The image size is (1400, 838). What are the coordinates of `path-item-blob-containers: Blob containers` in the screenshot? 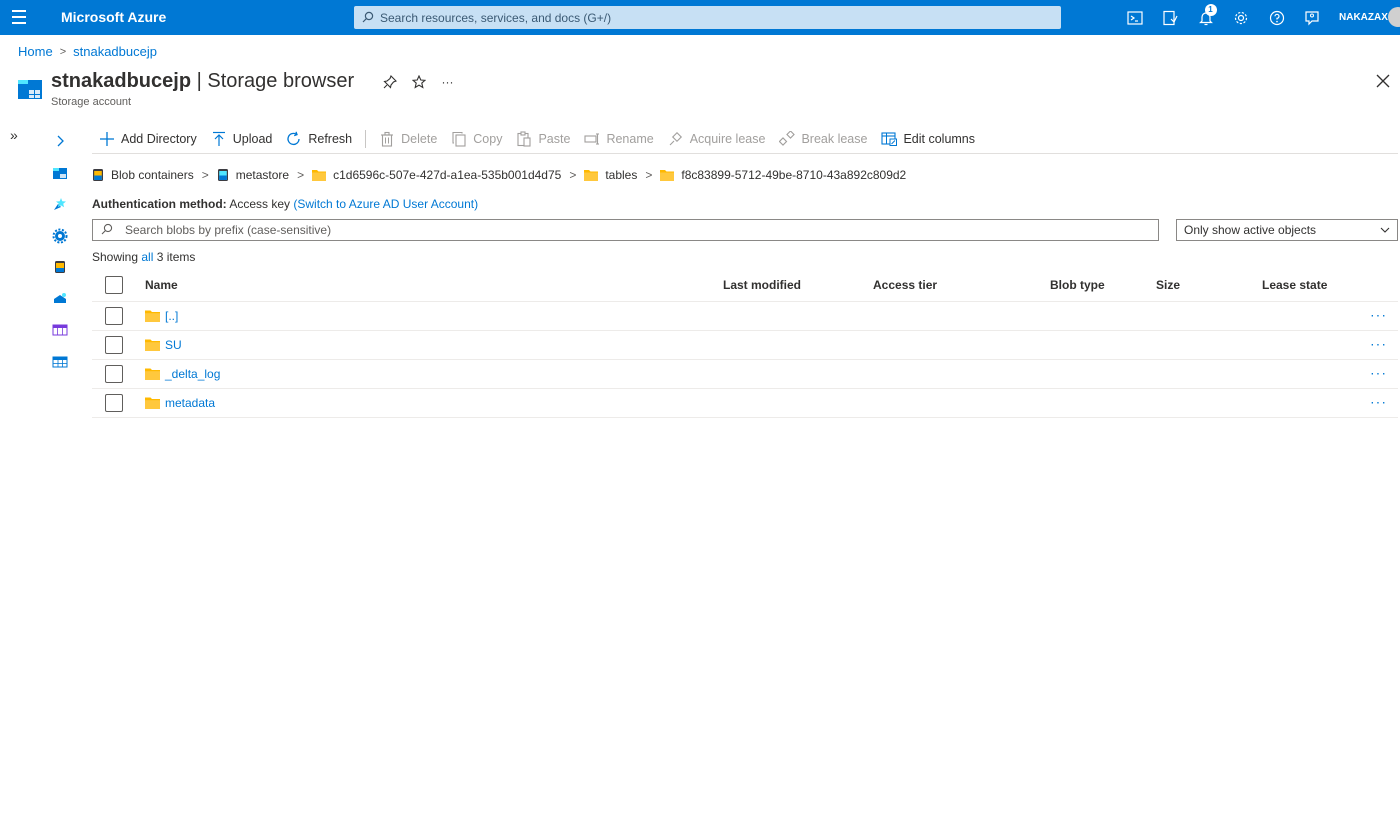 It's located at (143, 175).